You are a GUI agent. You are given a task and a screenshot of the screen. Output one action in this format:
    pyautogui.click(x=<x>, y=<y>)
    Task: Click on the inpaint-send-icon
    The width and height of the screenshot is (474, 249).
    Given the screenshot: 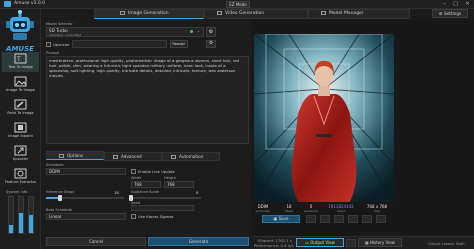 What is the action you would take?
    pyautogui.click(x=353, y=219)
    